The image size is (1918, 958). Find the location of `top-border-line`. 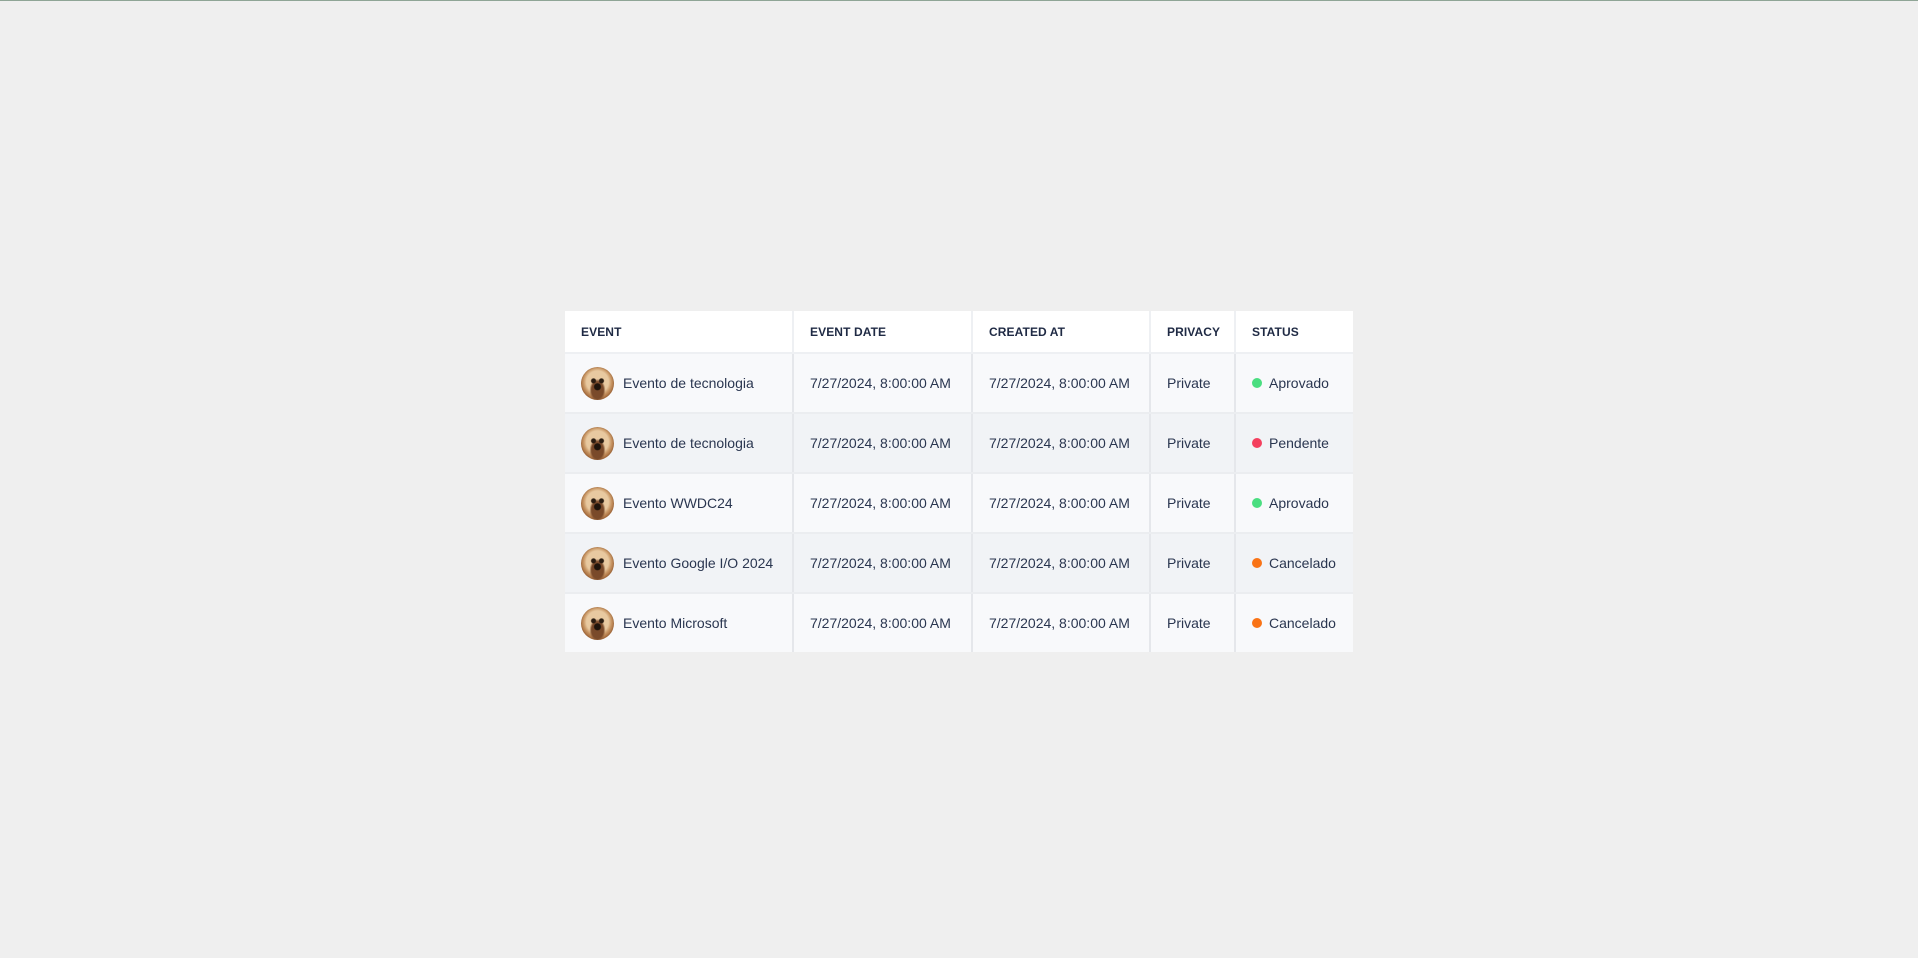

top-border-line is located at coordinates (959, 0).